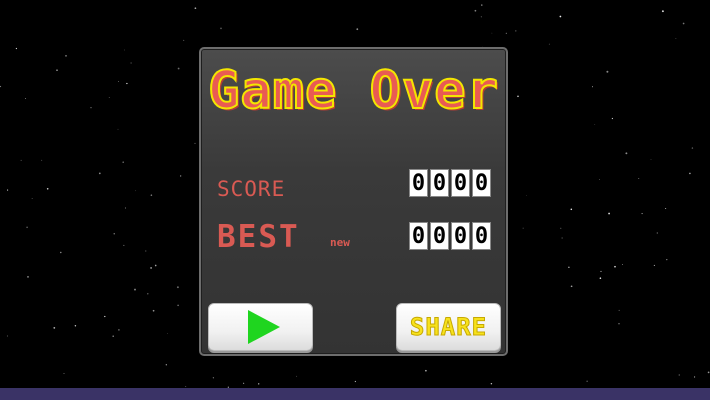  What do you see at coordinates (355, 394) in the screenshot?
I see `bottom-bar` at bounding box center [355, 394].